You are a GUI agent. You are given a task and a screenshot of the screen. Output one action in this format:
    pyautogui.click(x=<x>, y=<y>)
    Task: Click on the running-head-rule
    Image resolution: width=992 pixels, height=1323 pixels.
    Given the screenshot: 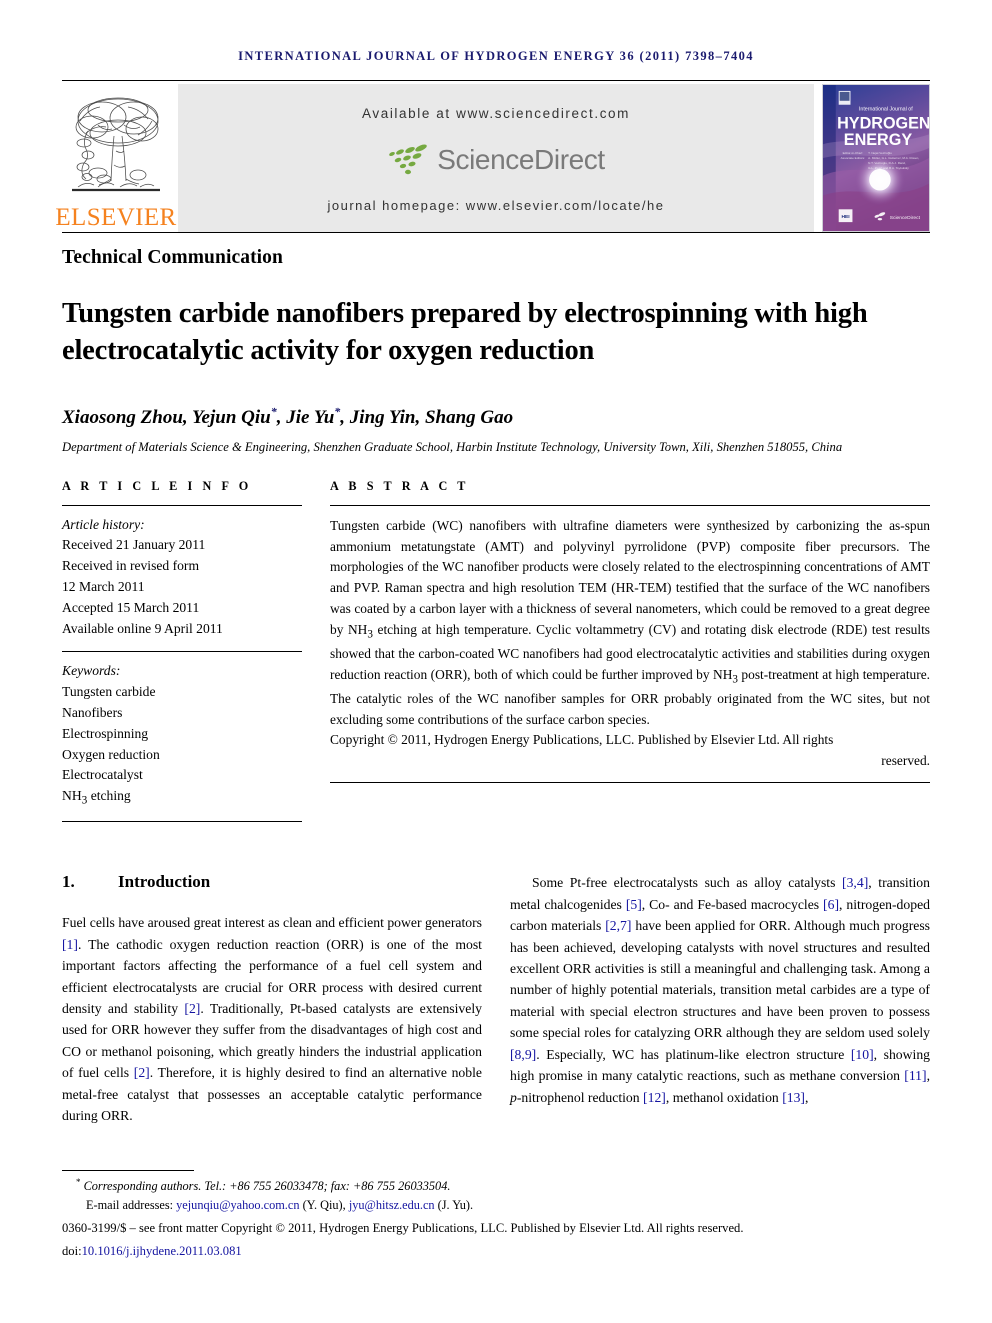 What is the action you would take?
    pyautogui.click(x=496, y=80)
    